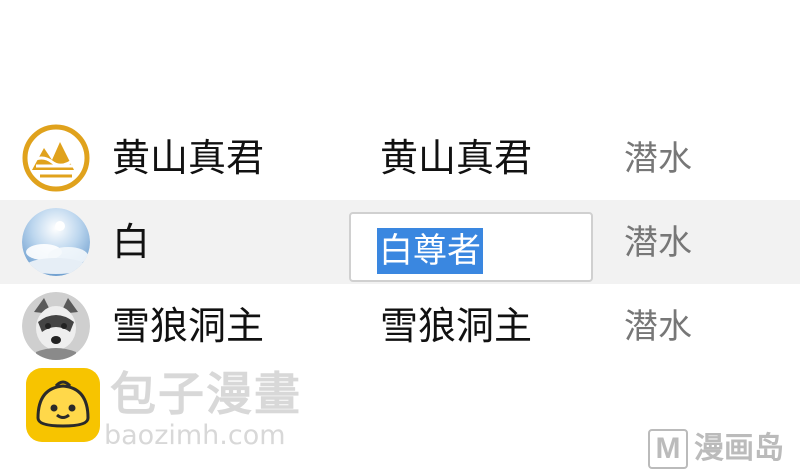 The width and height of the screenshot is (800, 475). What do you see at coordinates (195, 435) in the screenshot?
I see `watermark-url: baozimh.com` at bounding box center [195, 435].